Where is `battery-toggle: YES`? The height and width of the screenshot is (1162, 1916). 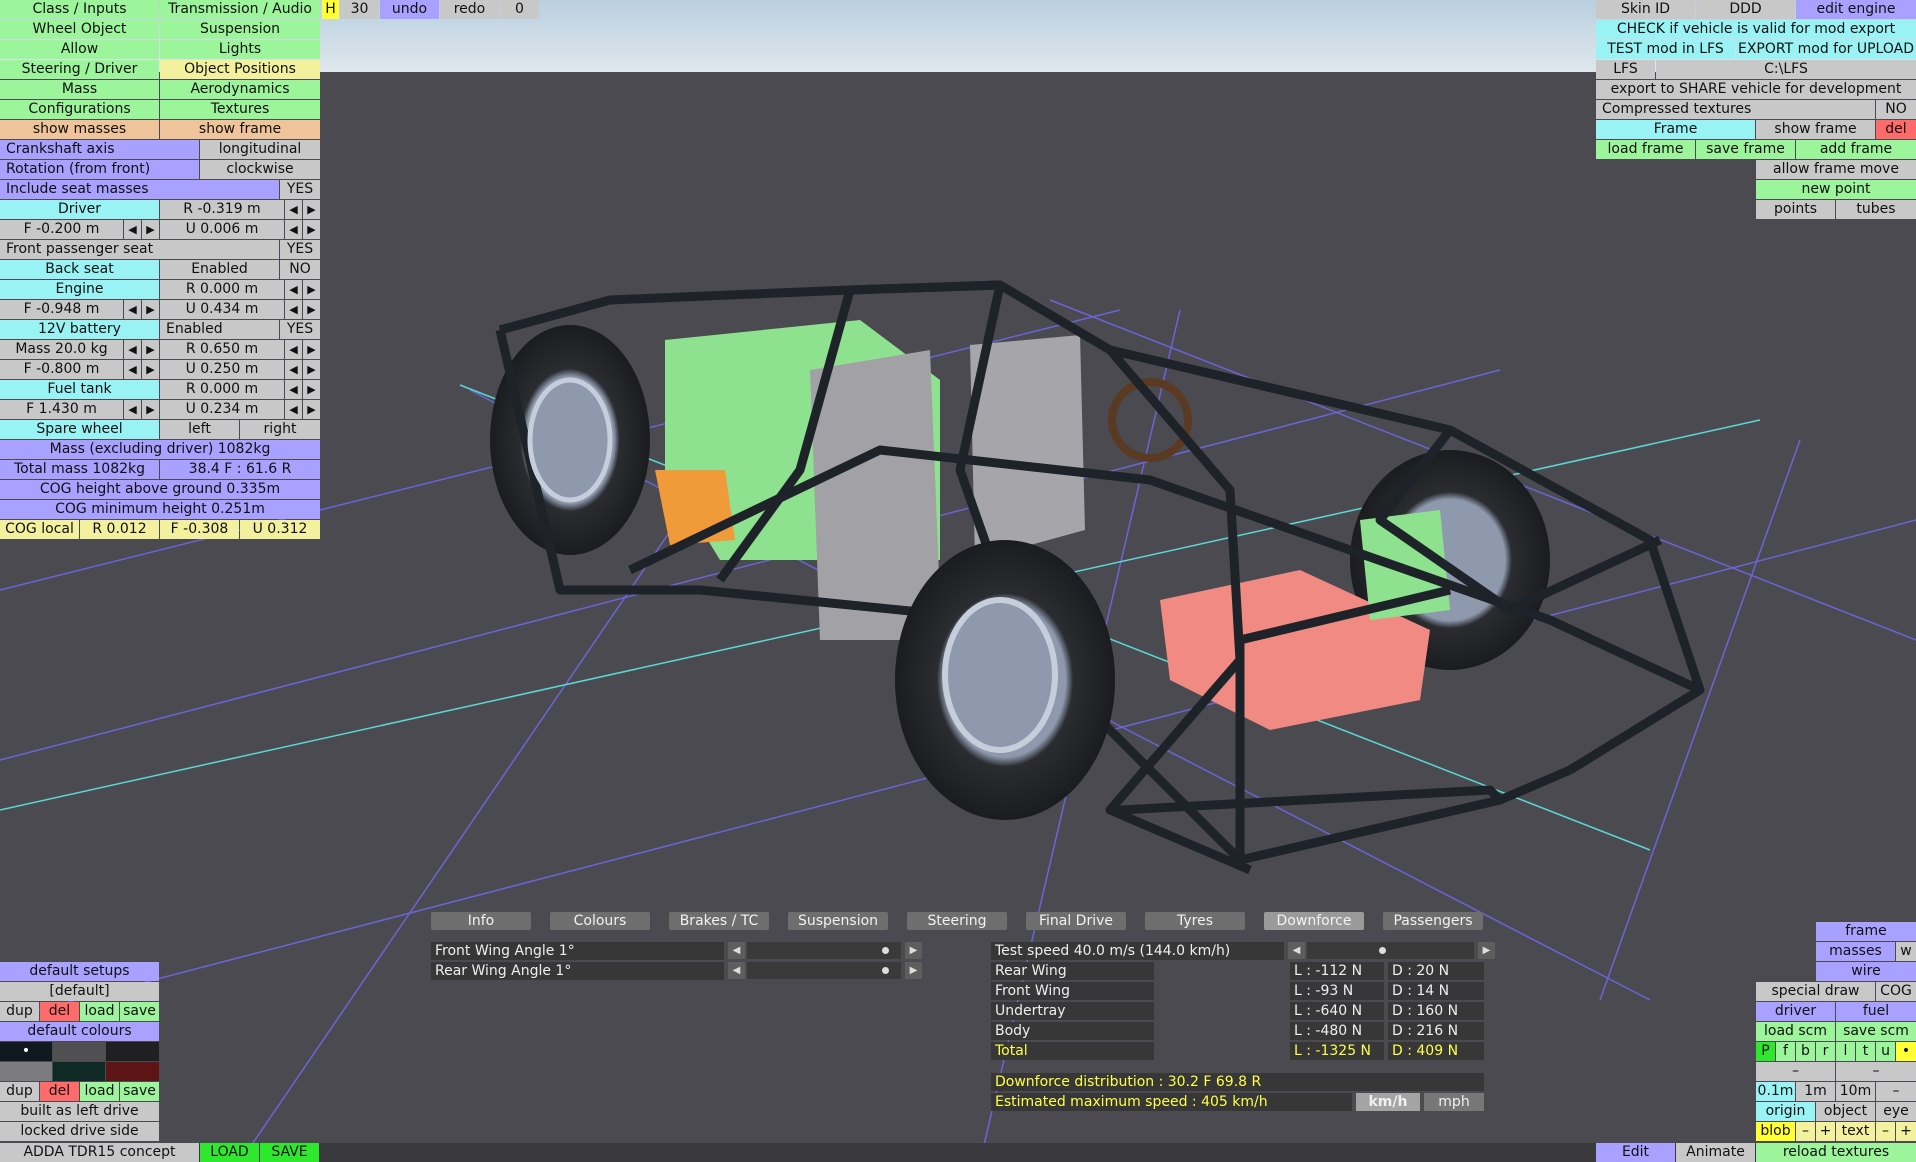
battery-toggle: YES is located at coordinates (300, 329).